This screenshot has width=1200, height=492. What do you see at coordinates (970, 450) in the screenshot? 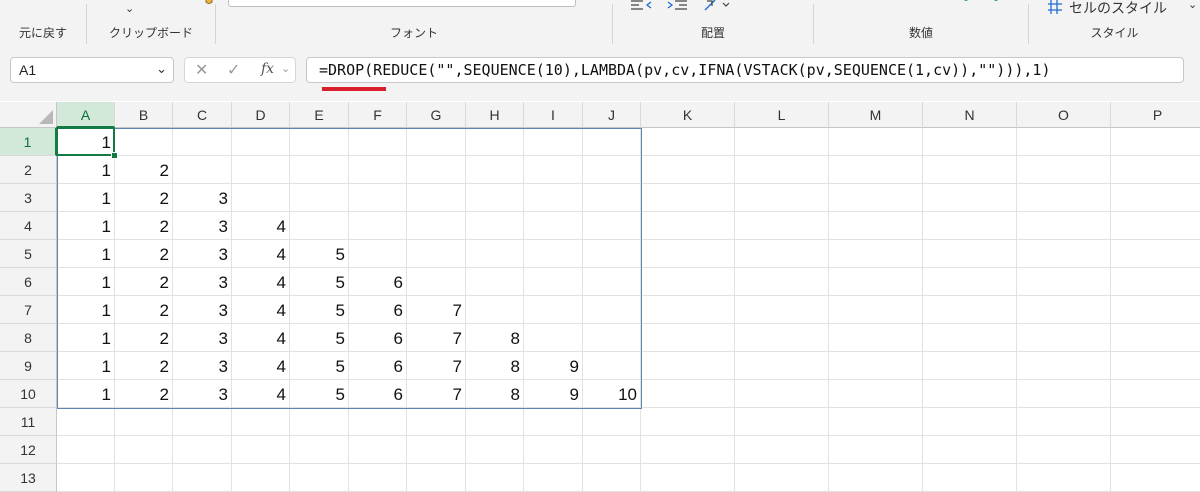
I see `cell-n12` at bounding box center [970, 450].